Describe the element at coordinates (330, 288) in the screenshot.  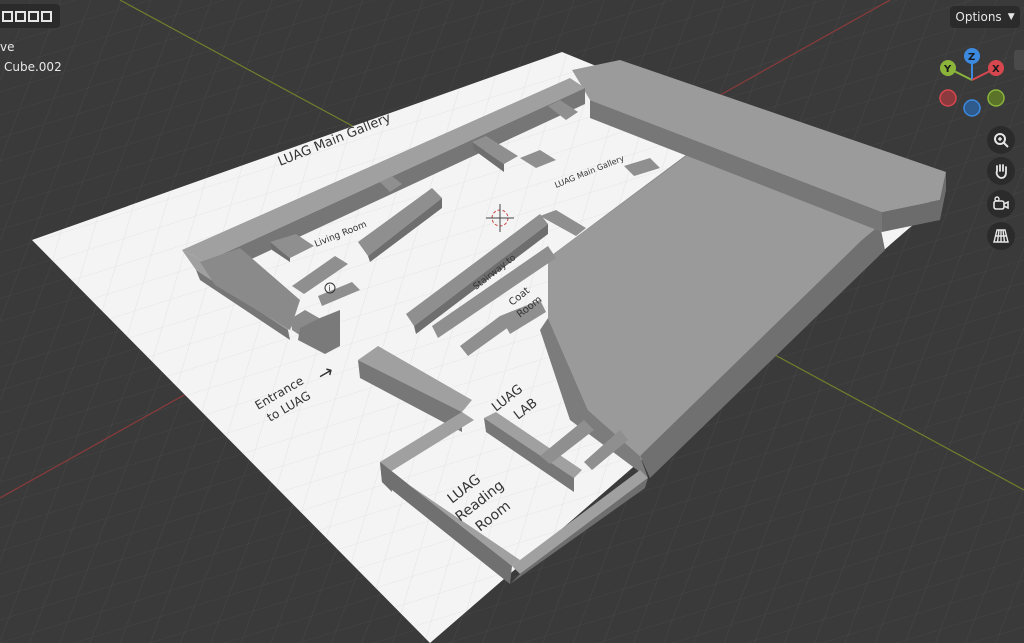
I see `info-symbol: i` at that location.